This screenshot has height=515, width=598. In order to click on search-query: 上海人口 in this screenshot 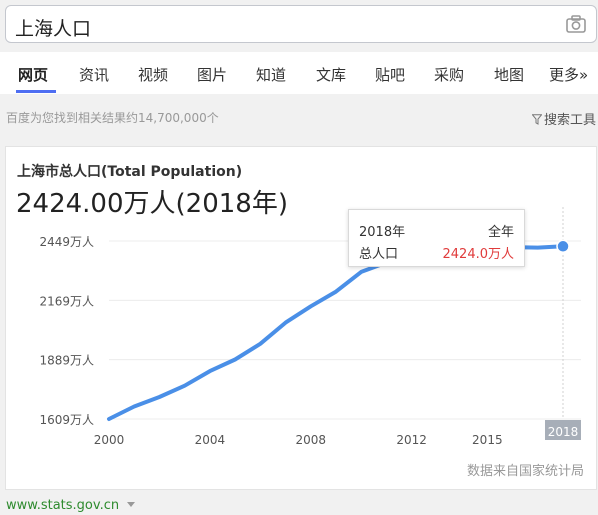, I will do `click(53, 27)`.